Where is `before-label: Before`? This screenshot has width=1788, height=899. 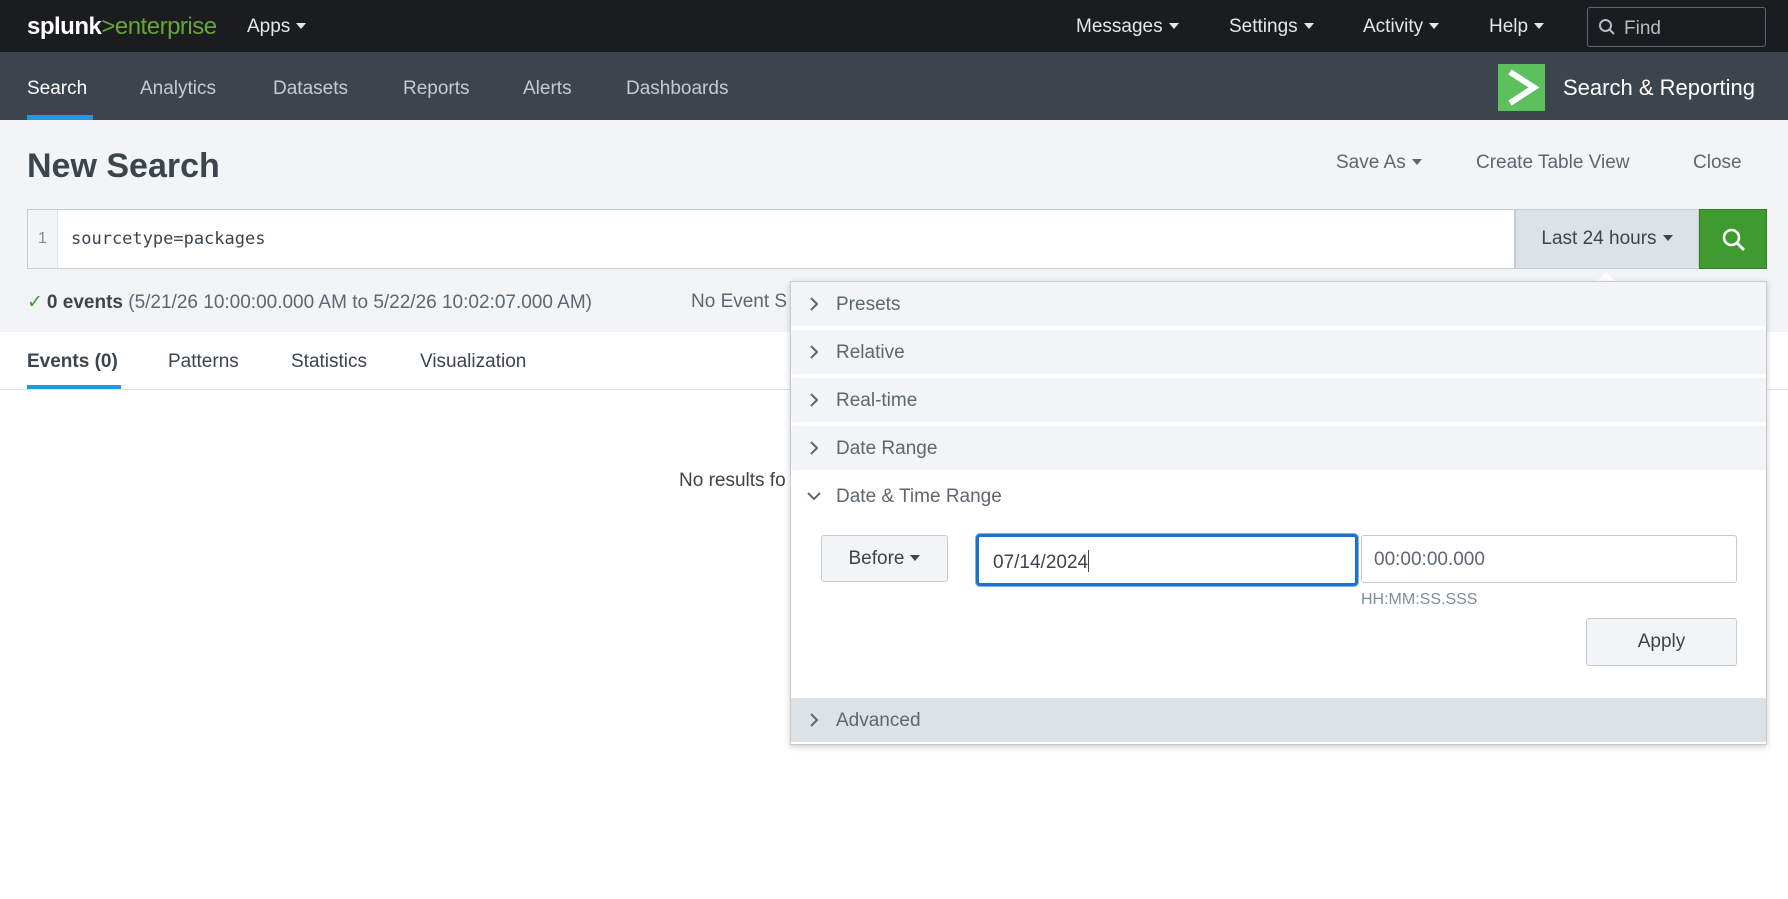
before-label: Before is located at coordinates (876, 558).